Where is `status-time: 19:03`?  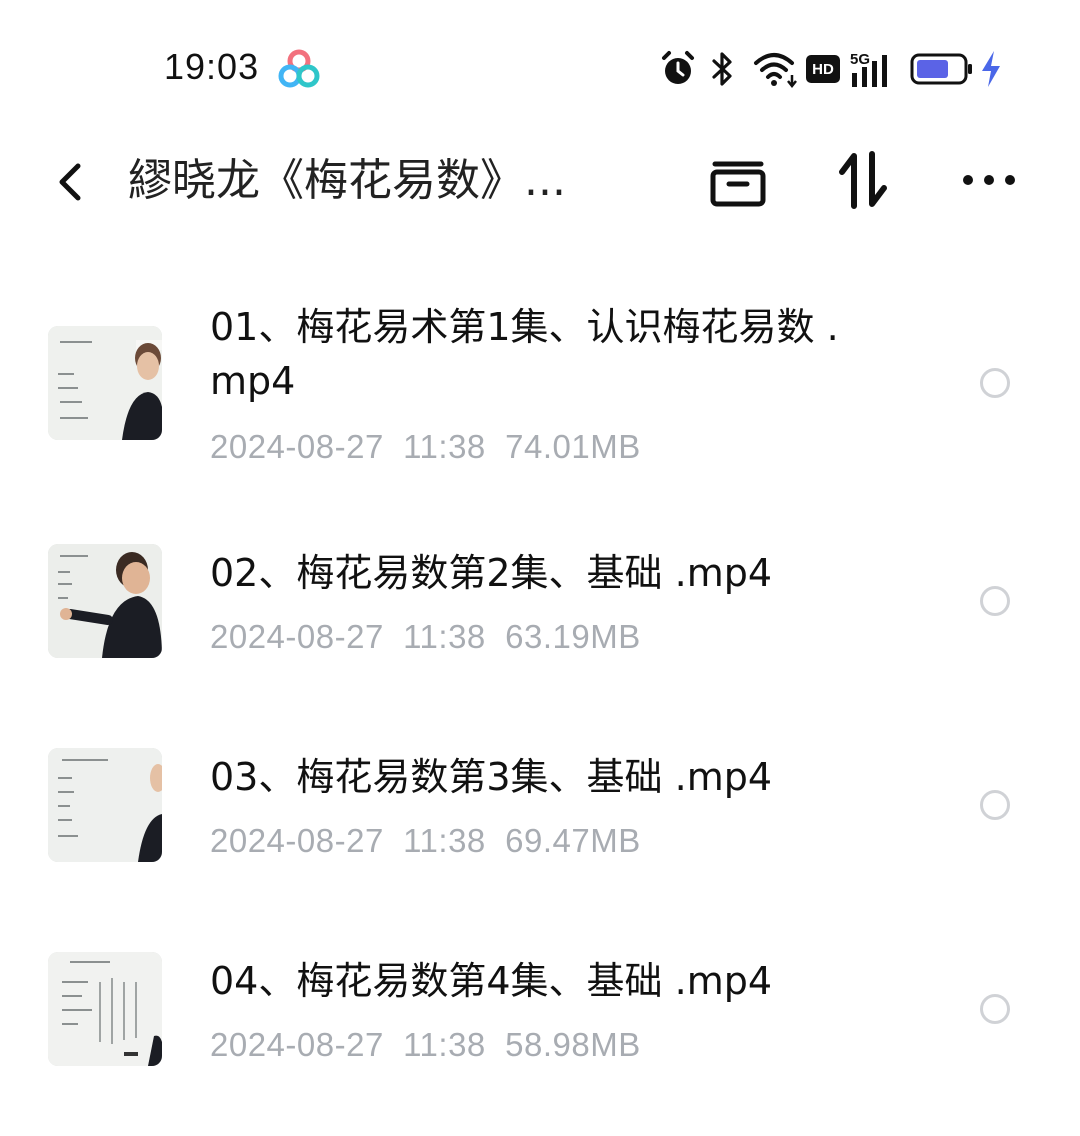
status-time: 19:03 is located at coordinates (212, 66).